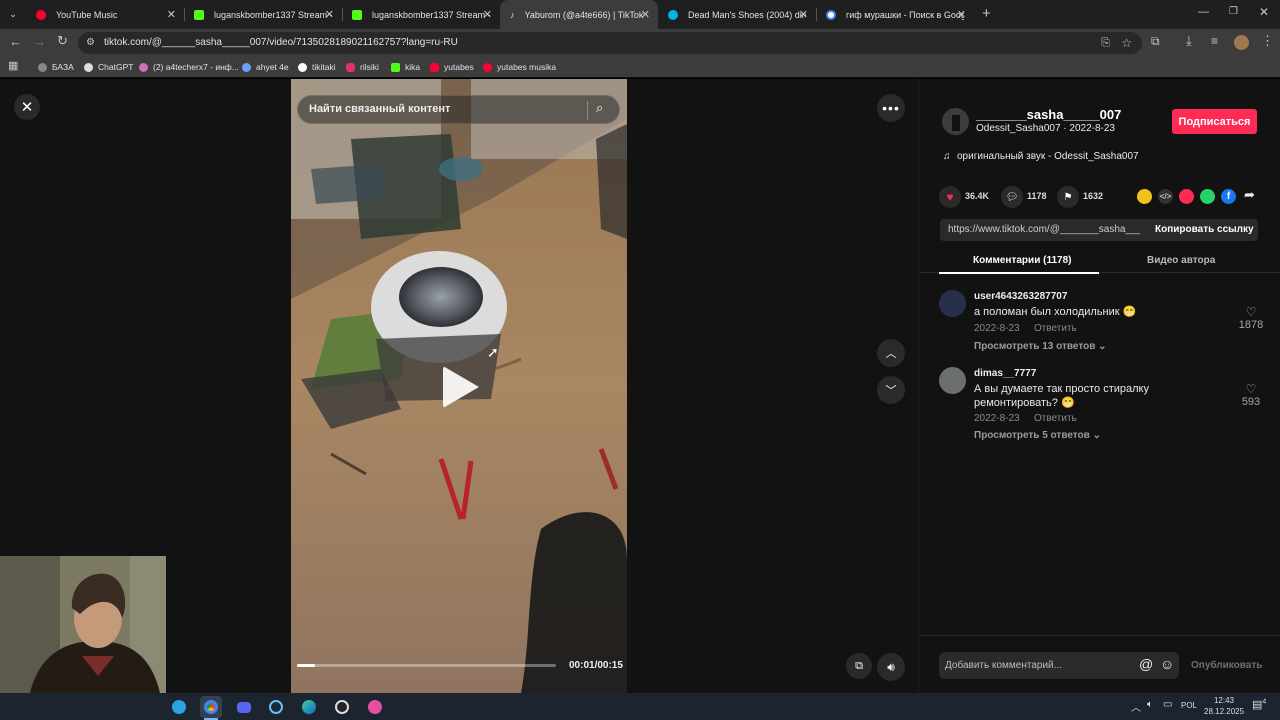  Describe the element at coordinates (737, 14) in the screenshot. I see `tab-dead-mans-shoes: Dead Man's Shoes (2004) direct ✕` at that location.